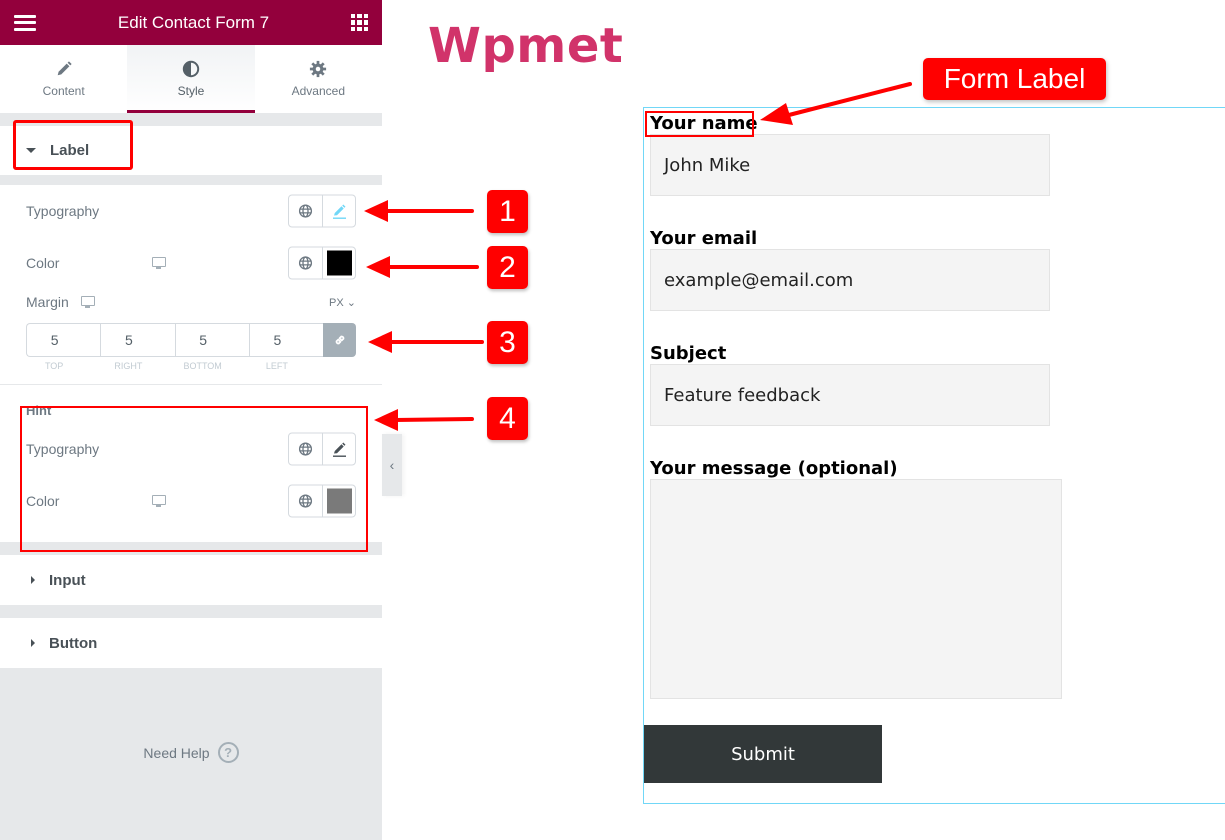  I want to click on section-button-header: Button, so click(191, 643).